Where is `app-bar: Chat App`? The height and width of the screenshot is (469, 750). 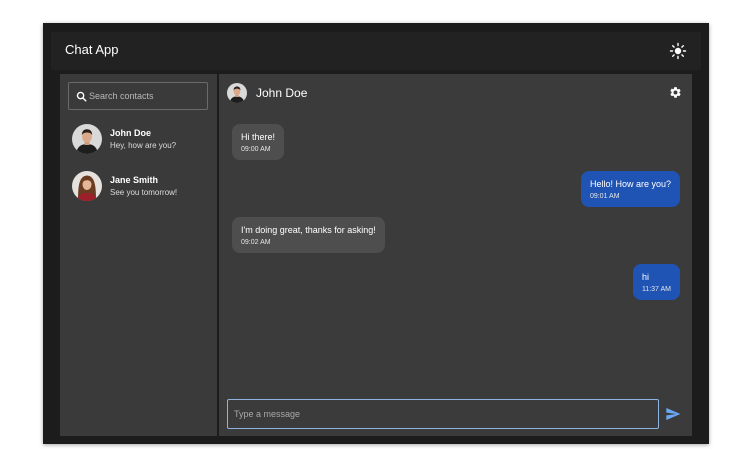
app-bar: Chat App is located at coordinates (376, 51).